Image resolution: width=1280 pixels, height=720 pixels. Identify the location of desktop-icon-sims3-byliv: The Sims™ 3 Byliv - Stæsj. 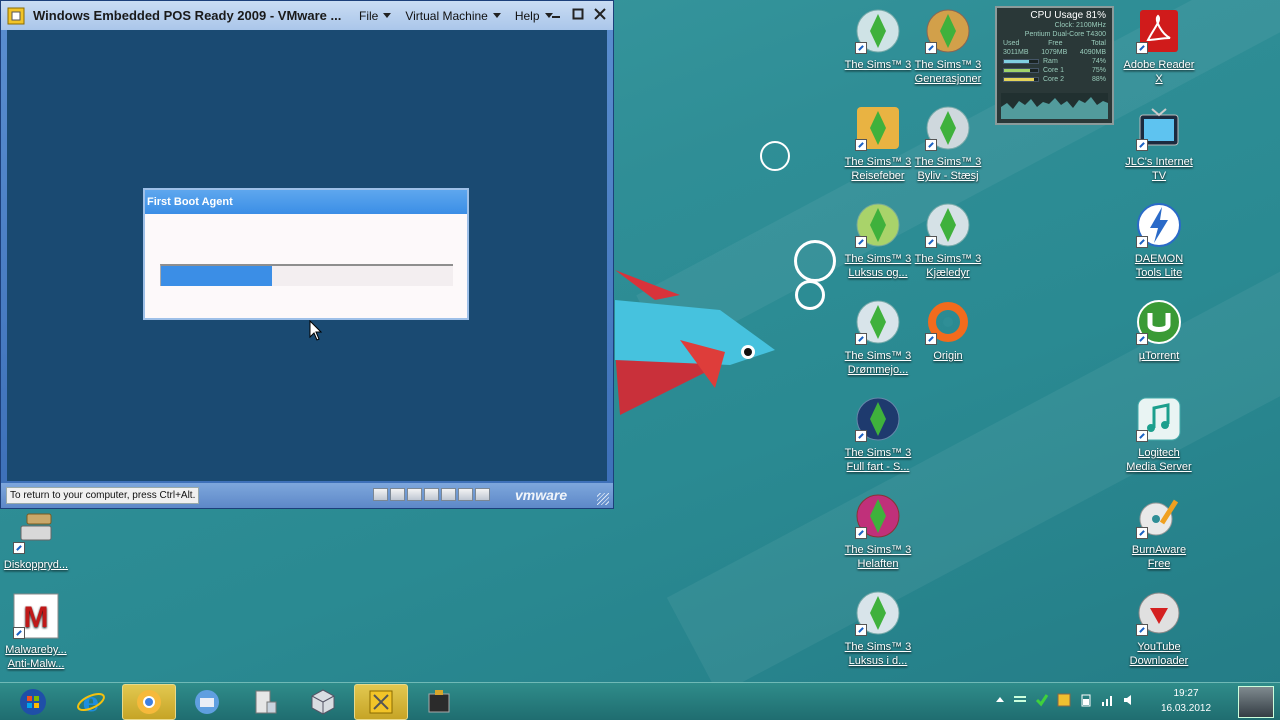
(948, 144).